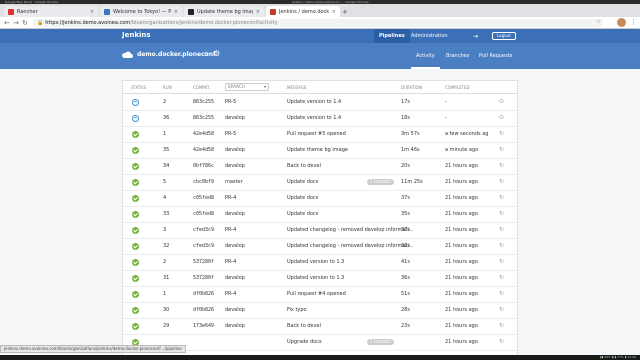 The height and width of the screenshot is (360, 640). I want to click on jenkins-logo: Jenkins, so click(136, 35).